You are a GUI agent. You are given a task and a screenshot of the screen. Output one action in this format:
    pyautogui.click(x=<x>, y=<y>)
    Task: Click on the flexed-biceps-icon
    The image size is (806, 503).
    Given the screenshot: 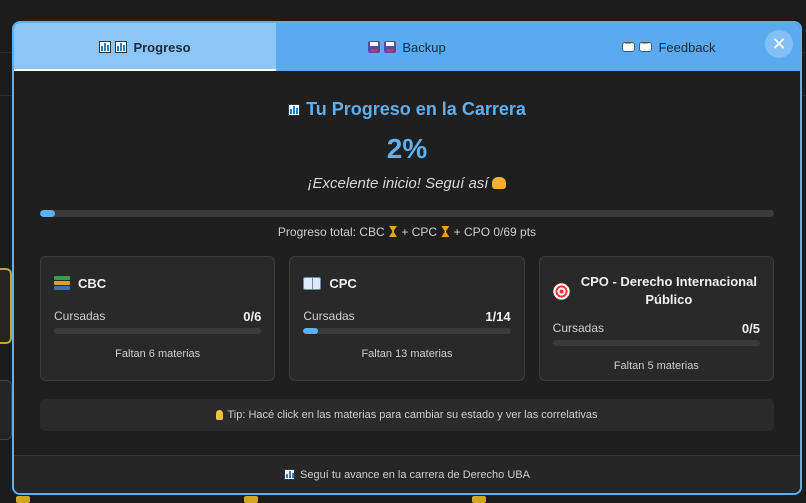 What is the action you would take?
    pyautogui.click(x=499, y=183)
    